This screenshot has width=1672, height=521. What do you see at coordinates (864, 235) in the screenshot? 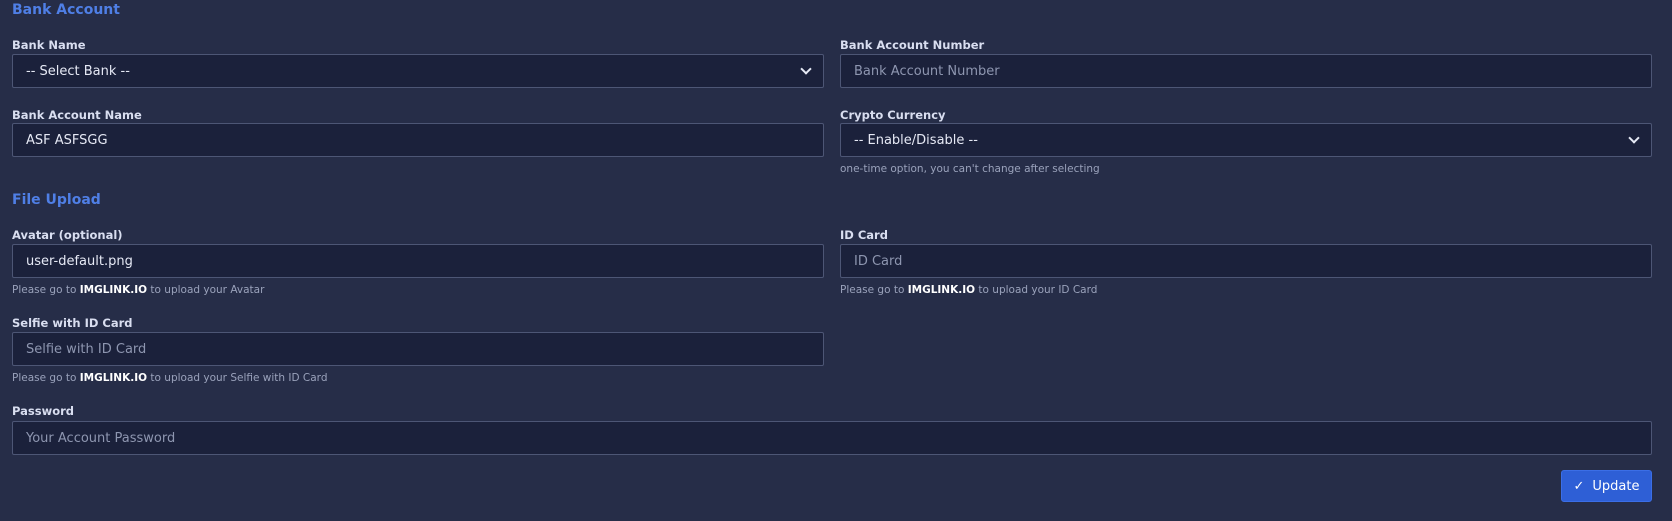
I see `id-card-label: ID Card` at bounding box center [864, 235].